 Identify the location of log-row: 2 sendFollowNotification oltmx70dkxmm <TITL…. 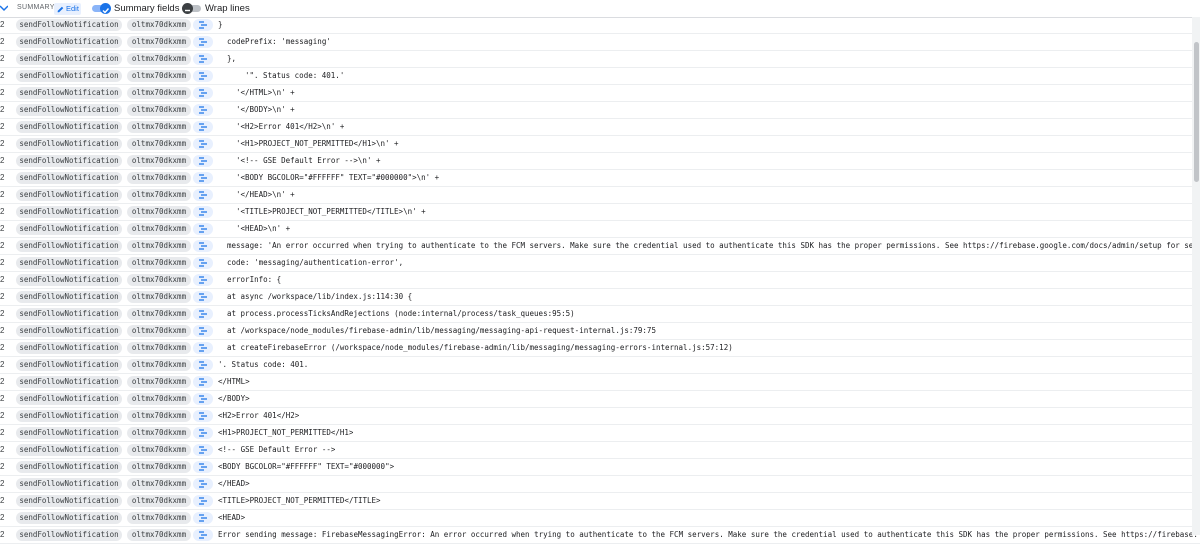
(600, 501).